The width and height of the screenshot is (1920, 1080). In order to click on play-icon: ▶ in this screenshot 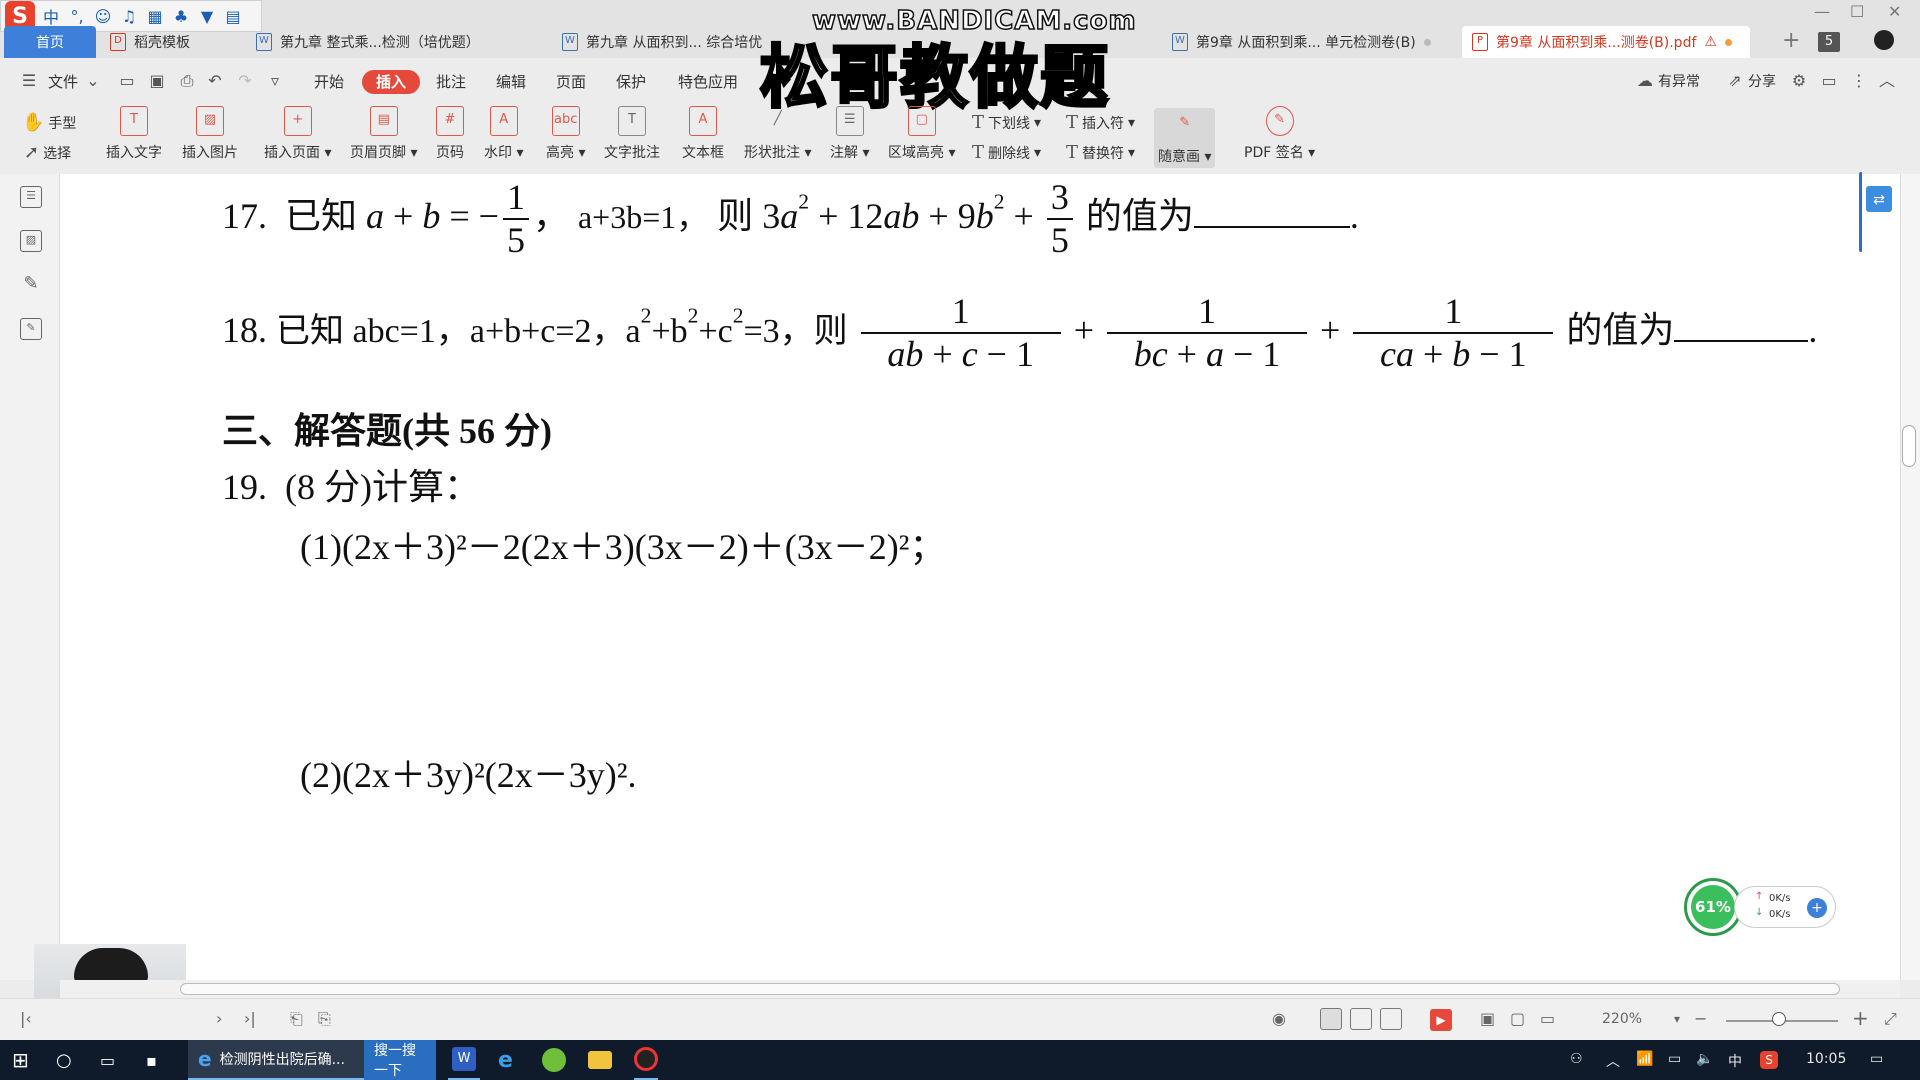, I will do `click(1441, 1020)`.